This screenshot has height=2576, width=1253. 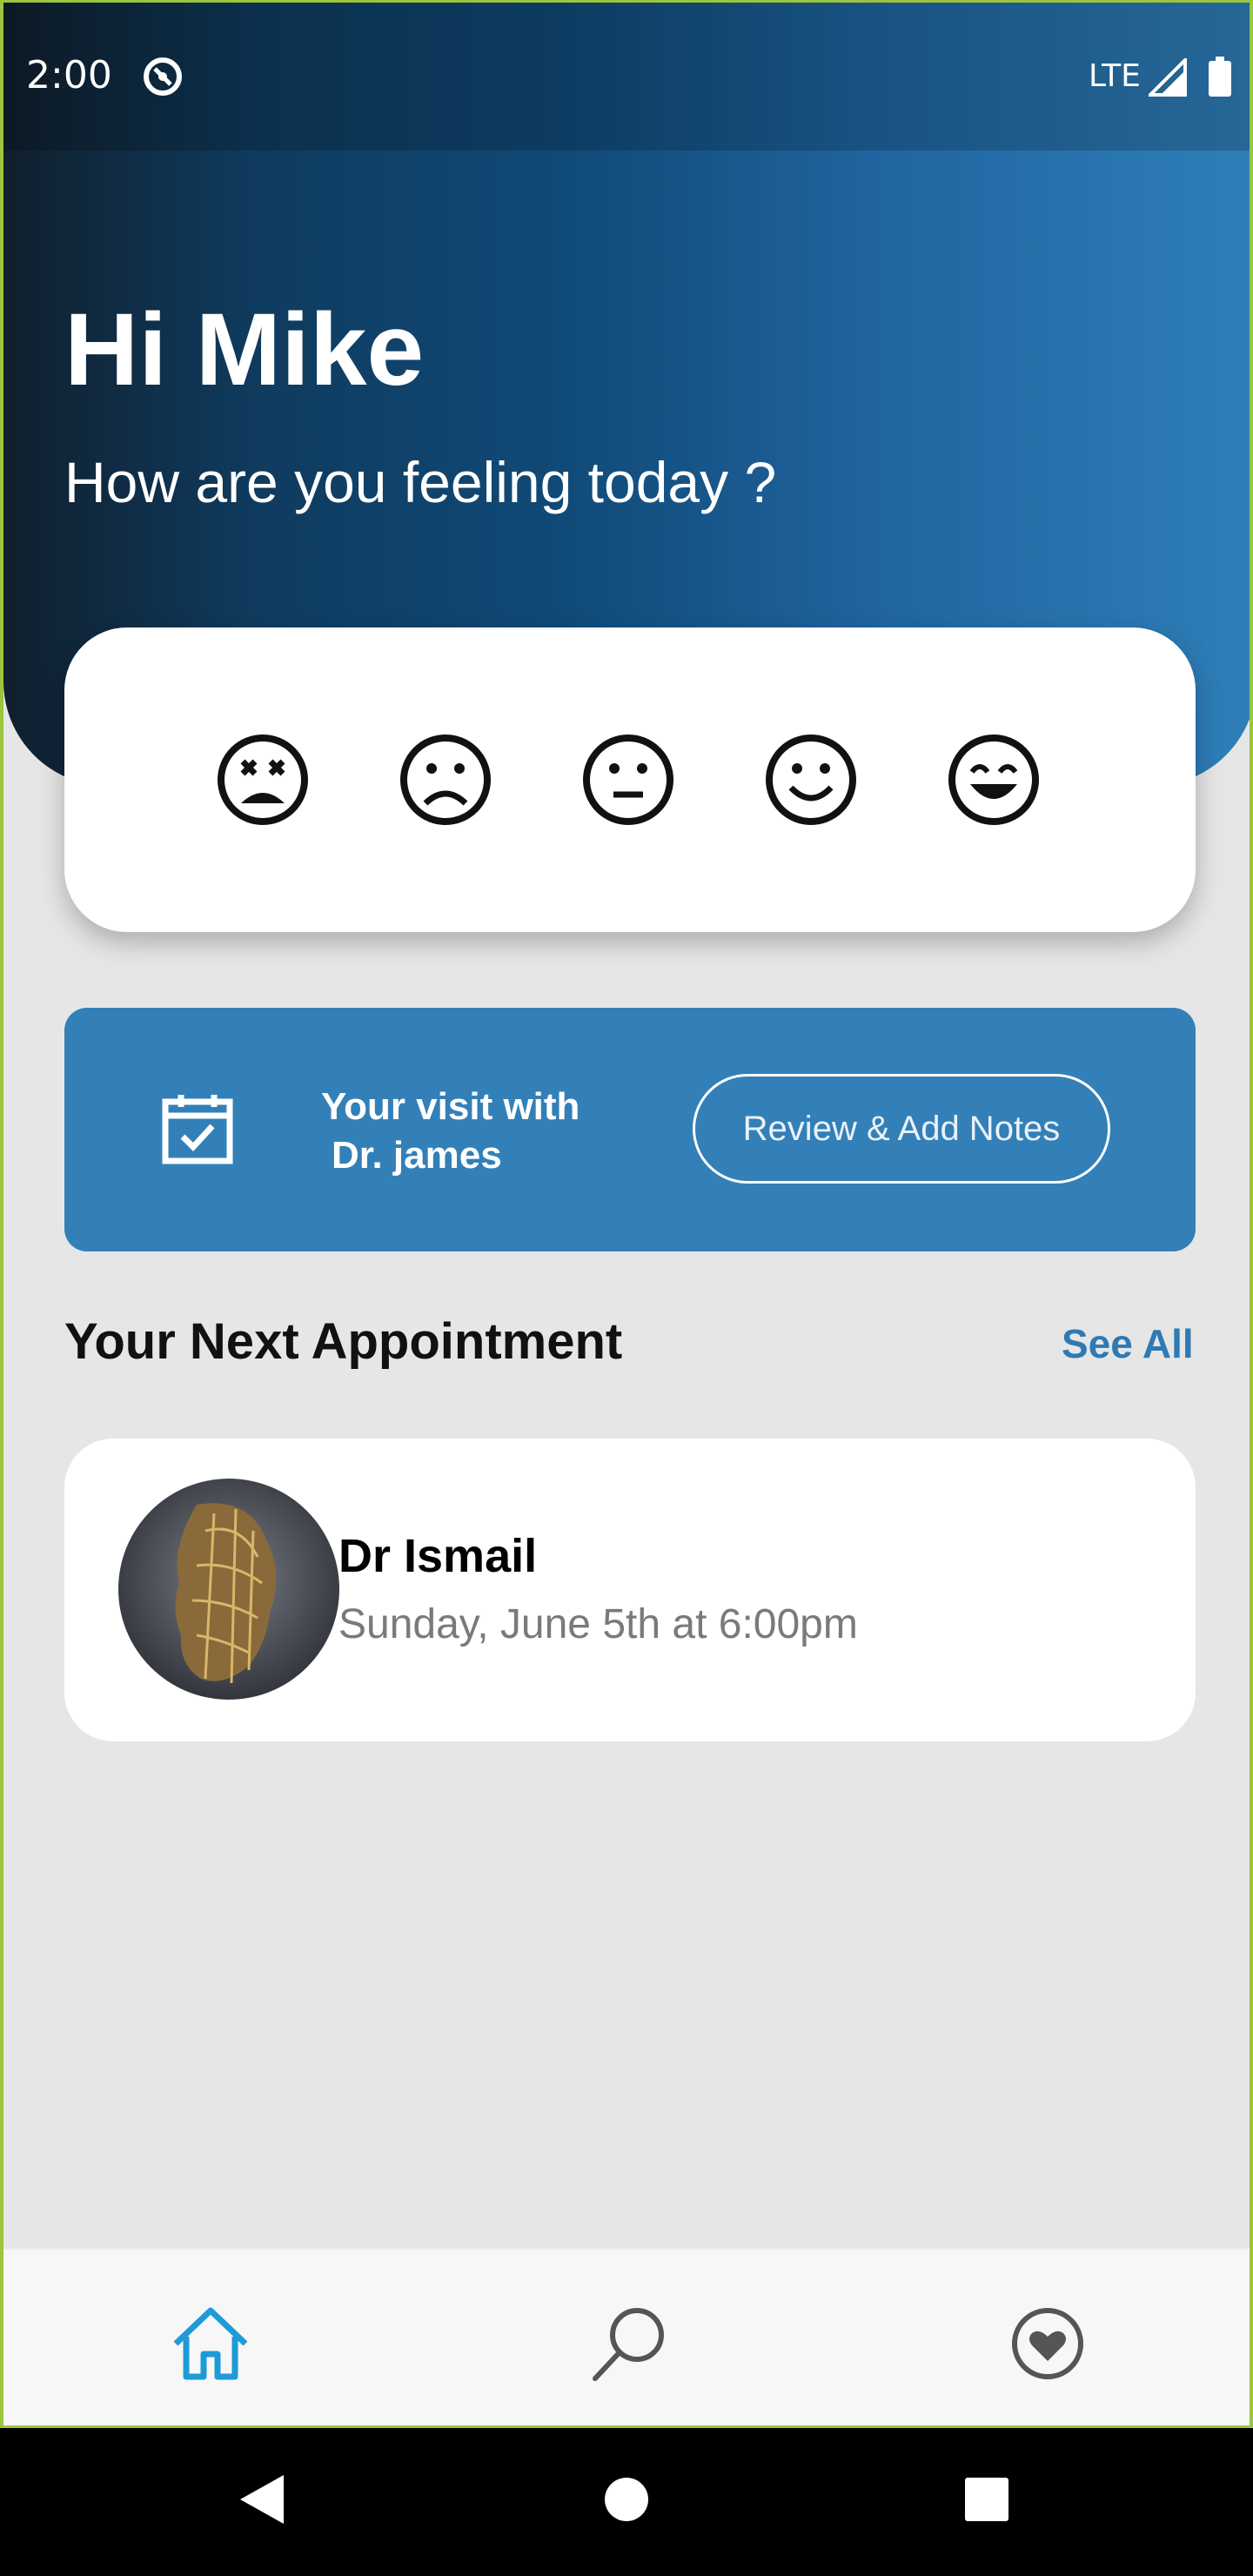 What do you see at coordinates (598, 1624) in the screenshot?
I see `appointment-datetime: Sunday, June 5th at 6:00pm` at bounding box center [598, 1624].